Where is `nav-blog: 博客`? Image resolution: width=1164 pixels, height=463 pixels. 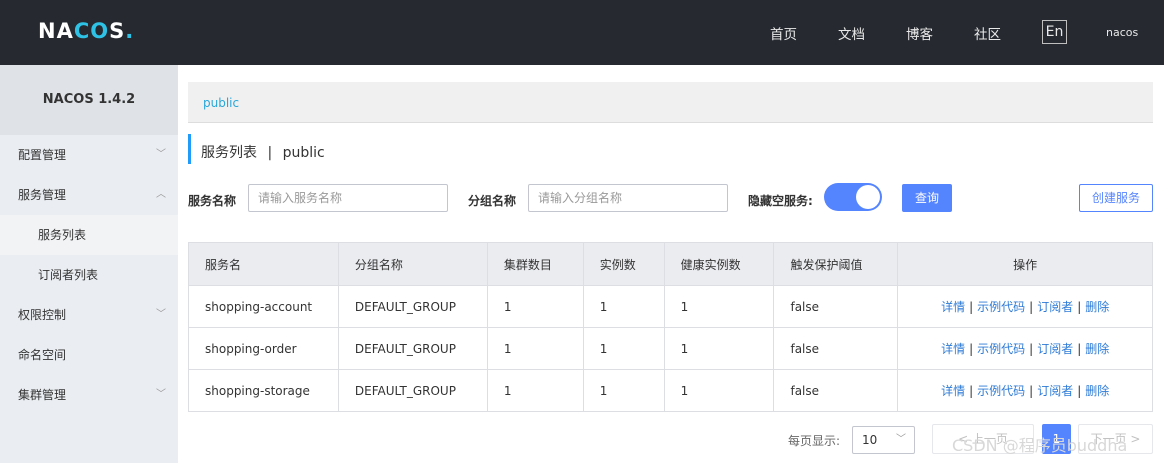 nav-blog: 博客 is located at coordinates (919, 33).